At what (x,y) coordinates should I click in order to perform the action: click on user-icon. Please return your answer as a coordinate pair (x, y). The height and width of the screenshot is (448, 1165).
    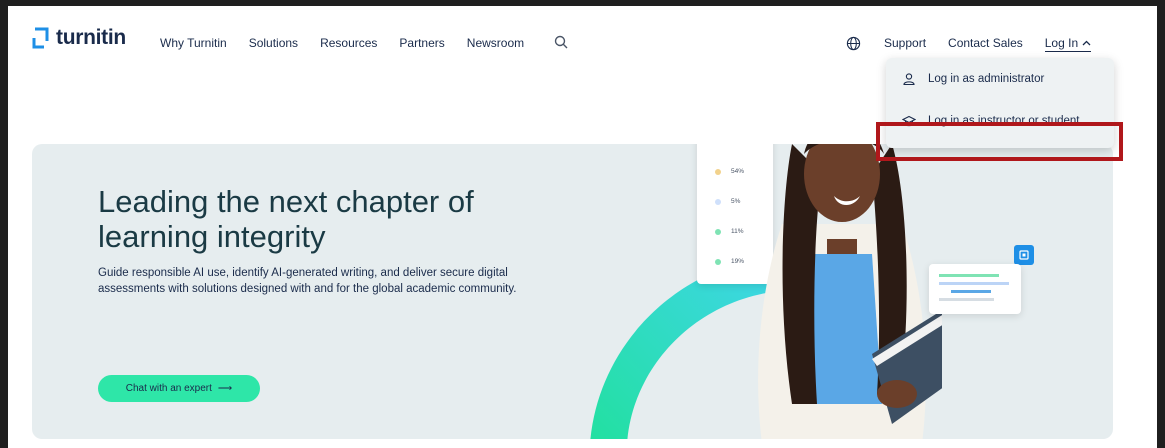
    Looking at the image, I should click on (909, 79).